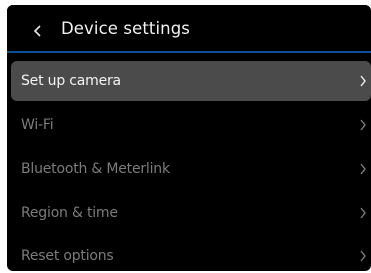 The width and height of the screenshot is (371, 273). Describe the element at coordinates (191, 253) in the screenshot. I see `menu-item-reset-options: Reset options` at that location.